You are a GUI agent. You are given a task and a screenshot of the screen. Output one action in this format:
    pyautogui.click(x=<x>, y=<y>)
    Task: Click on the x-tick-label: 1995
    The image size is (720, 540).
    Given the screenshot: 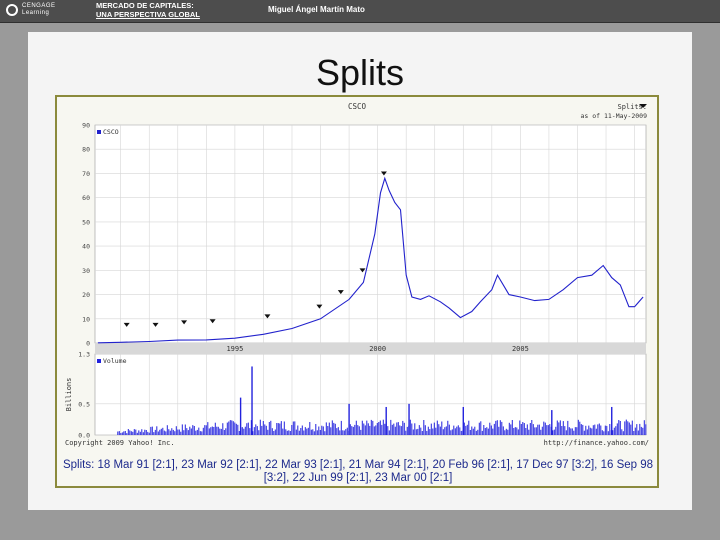 What is the action you would take?
    pyautogui.click(x=234, y=349)
    